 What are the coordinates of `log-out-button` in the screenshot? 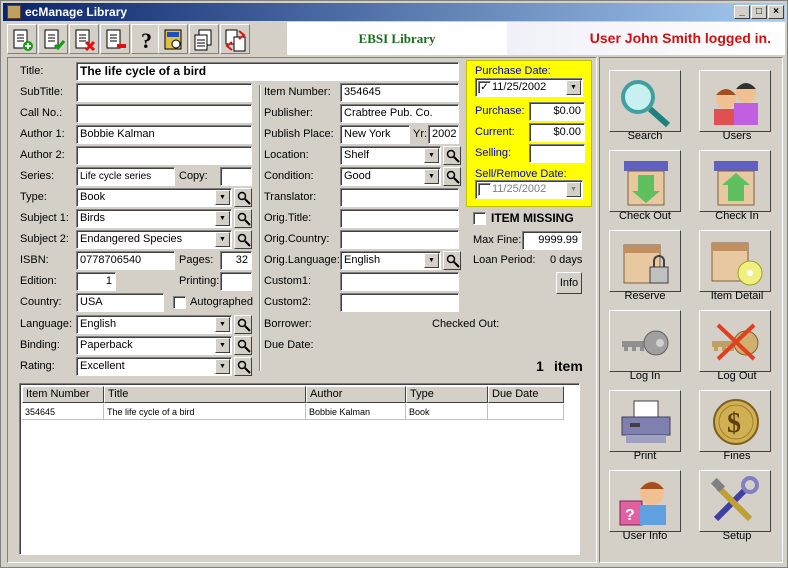 It's located at (735, 341).